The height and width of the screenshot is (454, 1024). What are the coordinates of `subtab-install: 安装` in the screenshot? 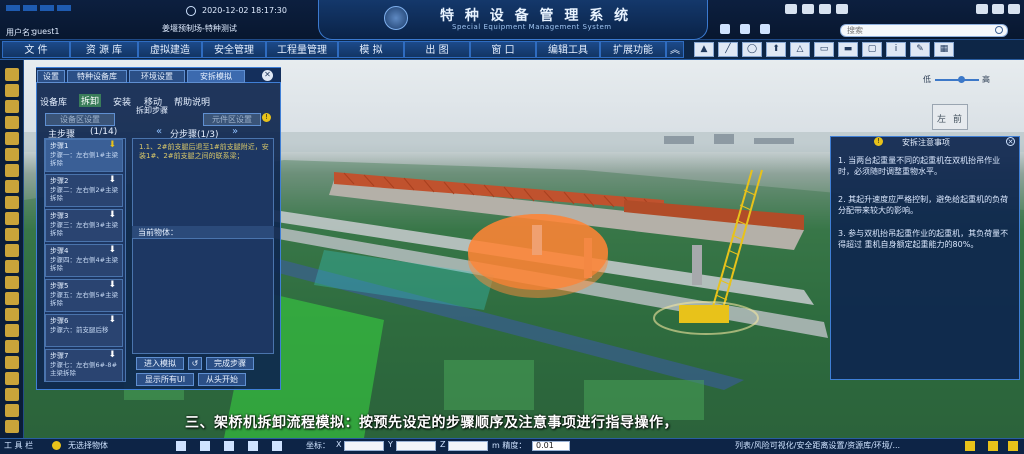 It's located at (122, 101).